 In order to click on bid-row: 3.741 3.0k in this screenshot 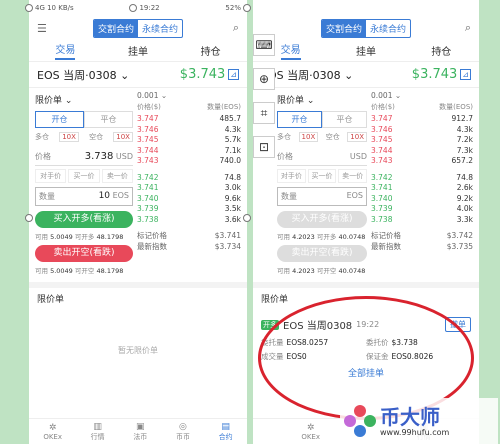, I will do `click(189, 188)`.